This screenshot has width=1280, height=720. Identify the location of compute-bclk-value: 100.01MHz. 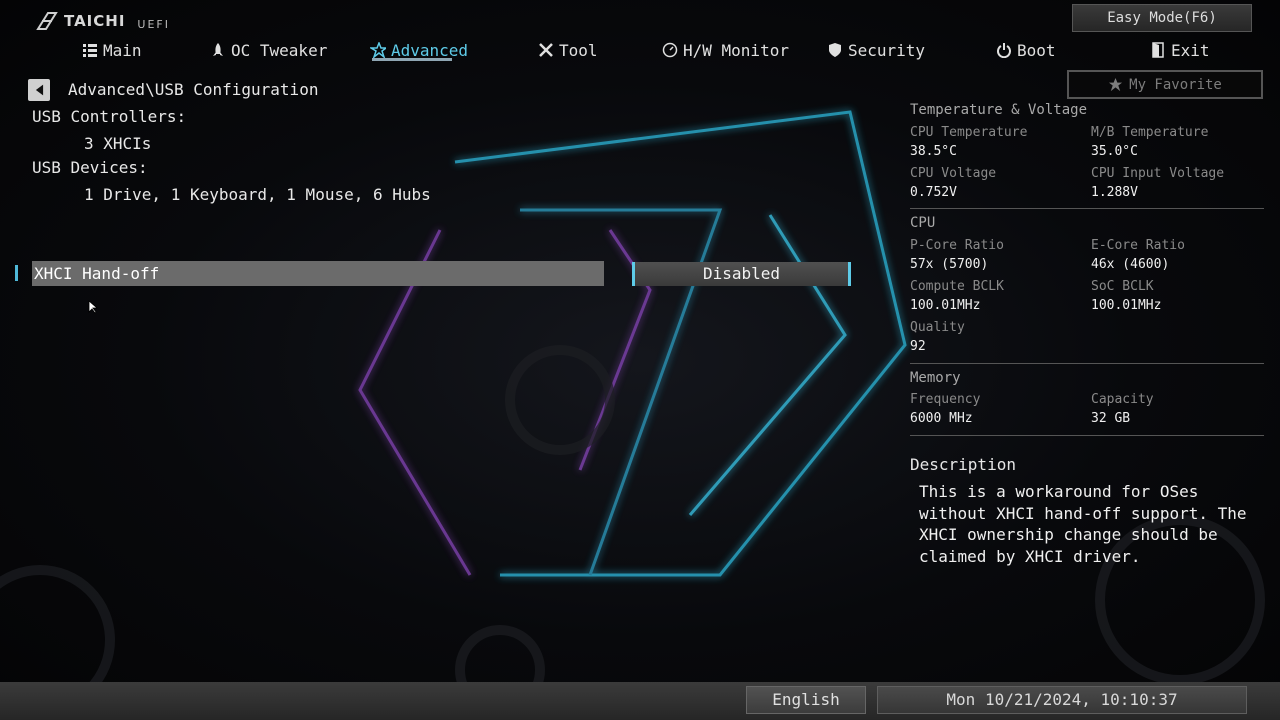
(945, 305).